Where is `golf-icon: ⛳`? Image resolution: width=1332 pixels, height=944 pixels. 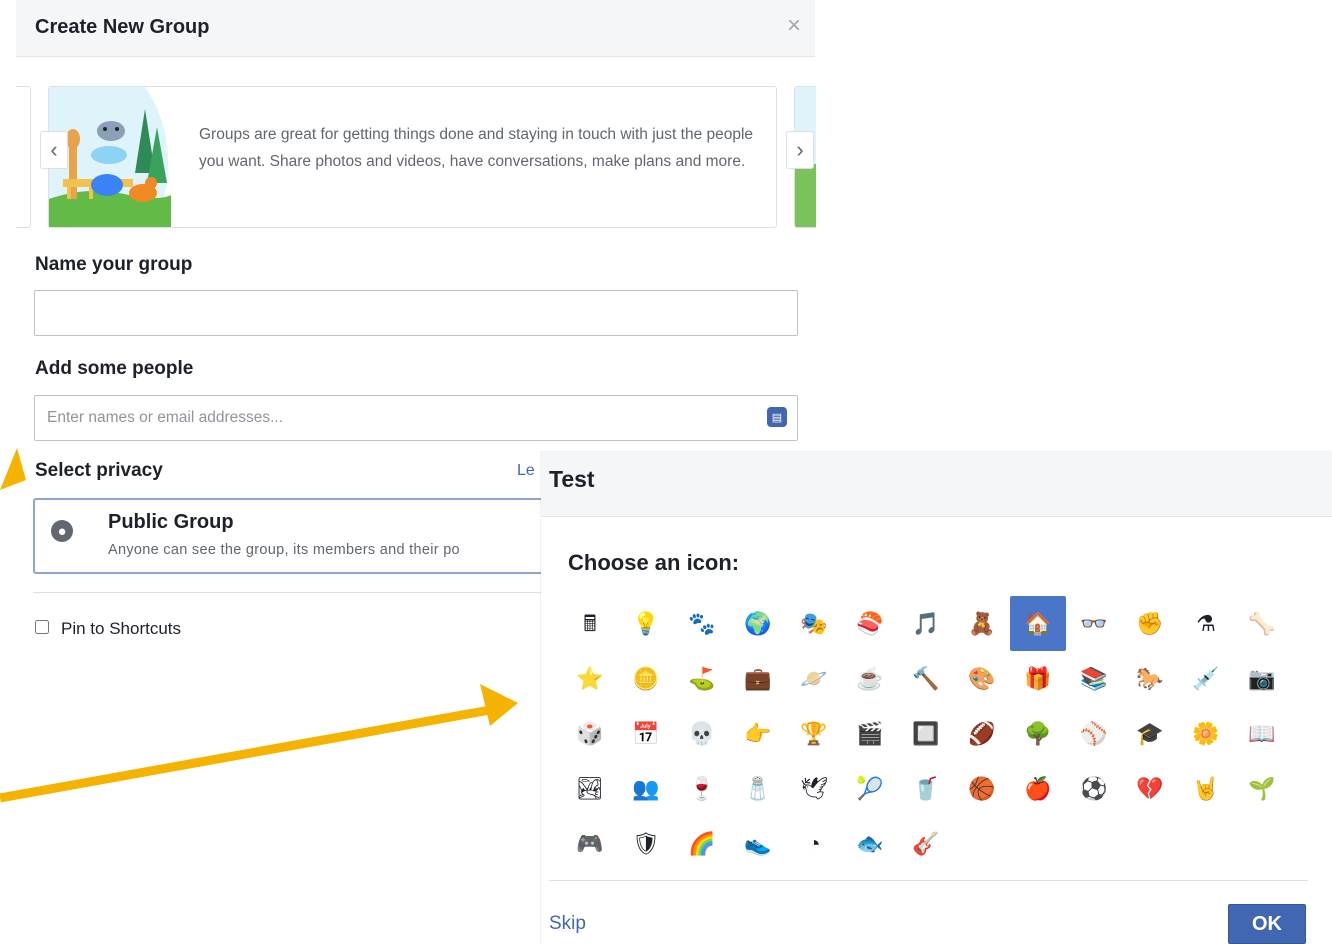 golf-icon: ⛳ is located at coordinates (702, 678).